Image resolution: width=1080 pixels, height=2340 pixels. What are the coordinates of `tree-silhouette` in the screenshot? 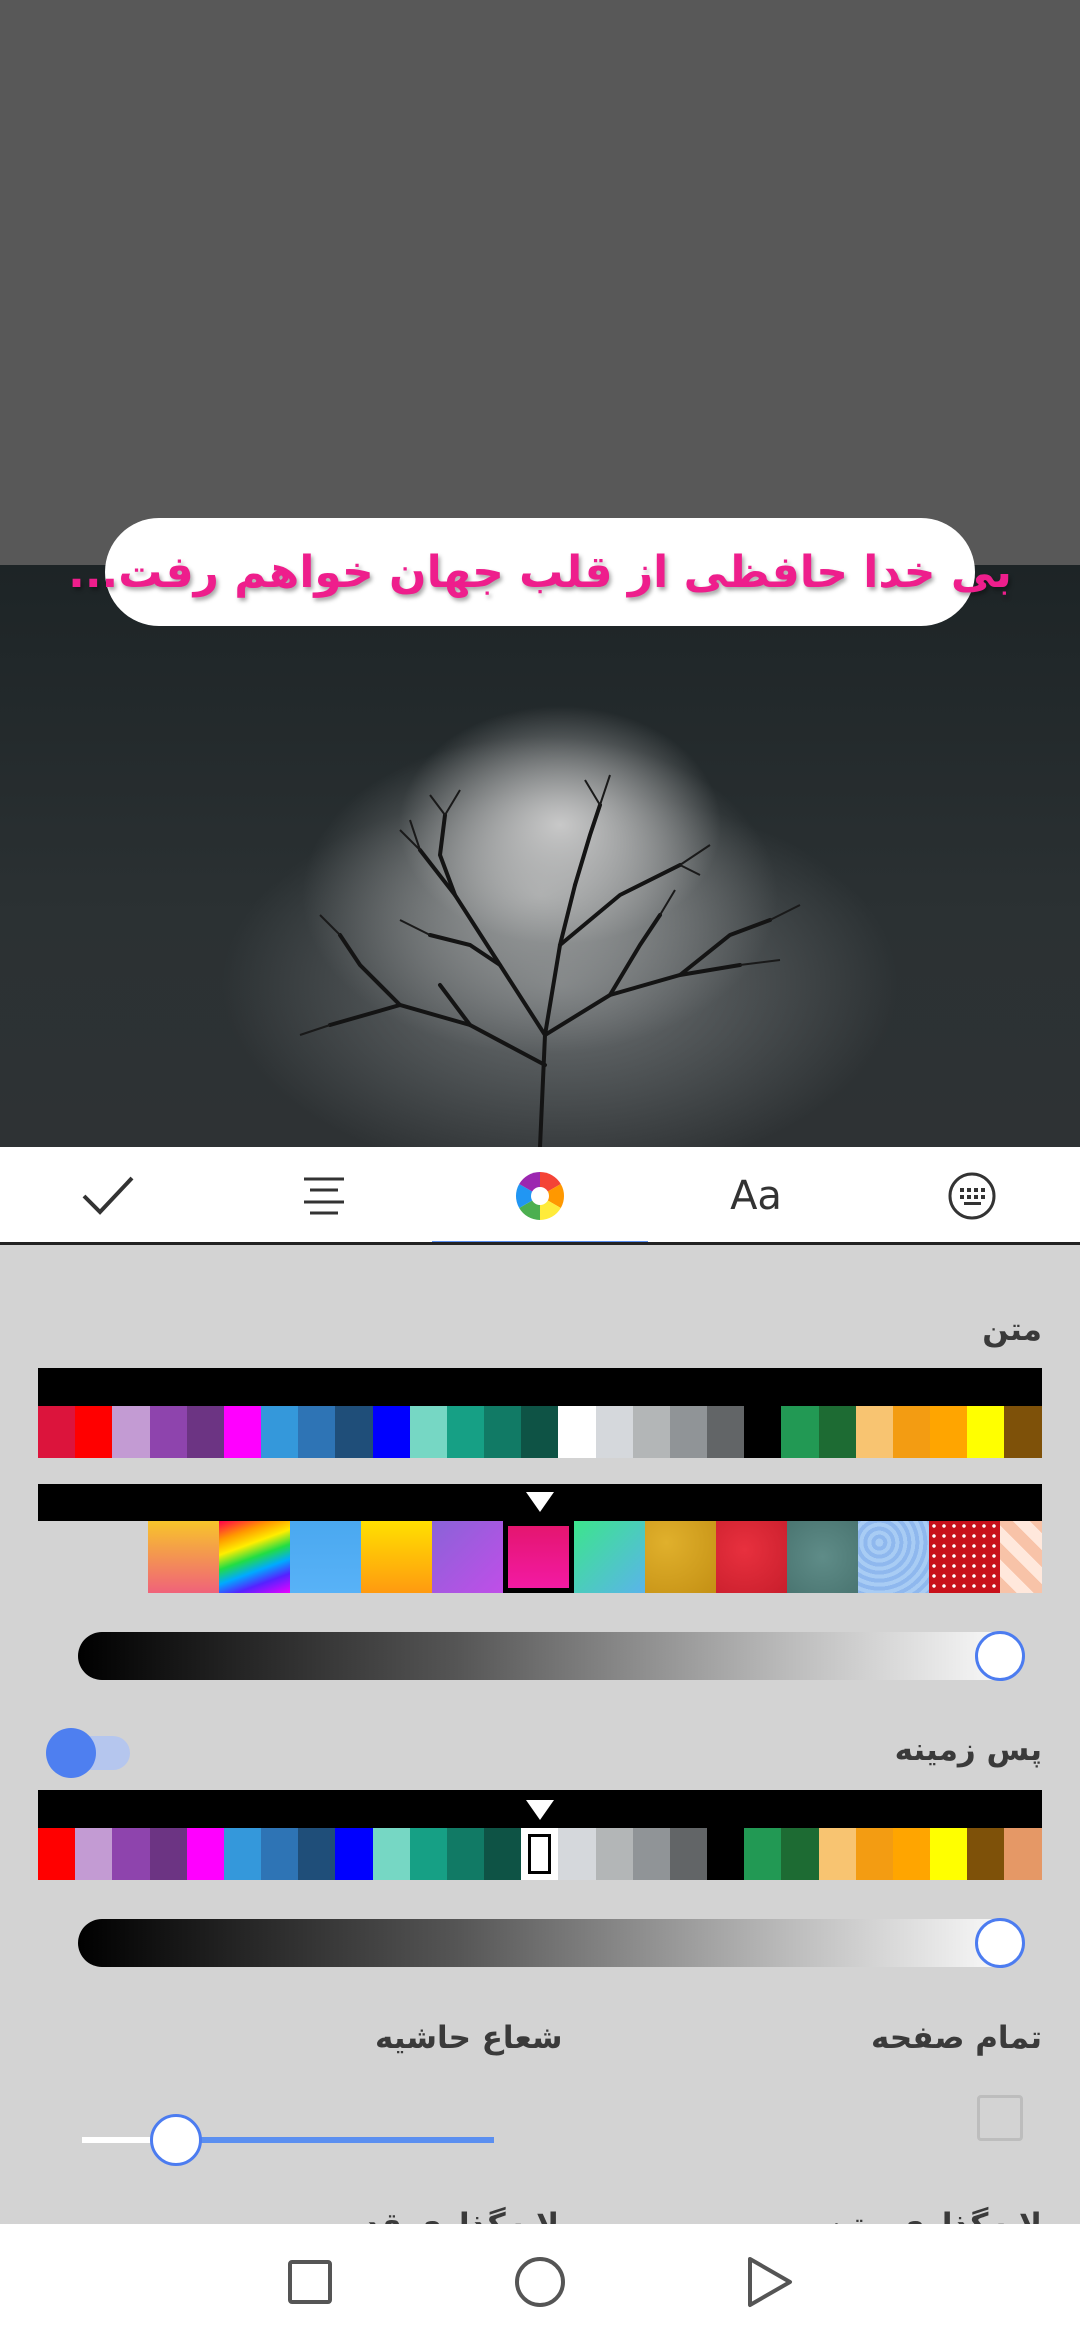 It's located at (550, 960).